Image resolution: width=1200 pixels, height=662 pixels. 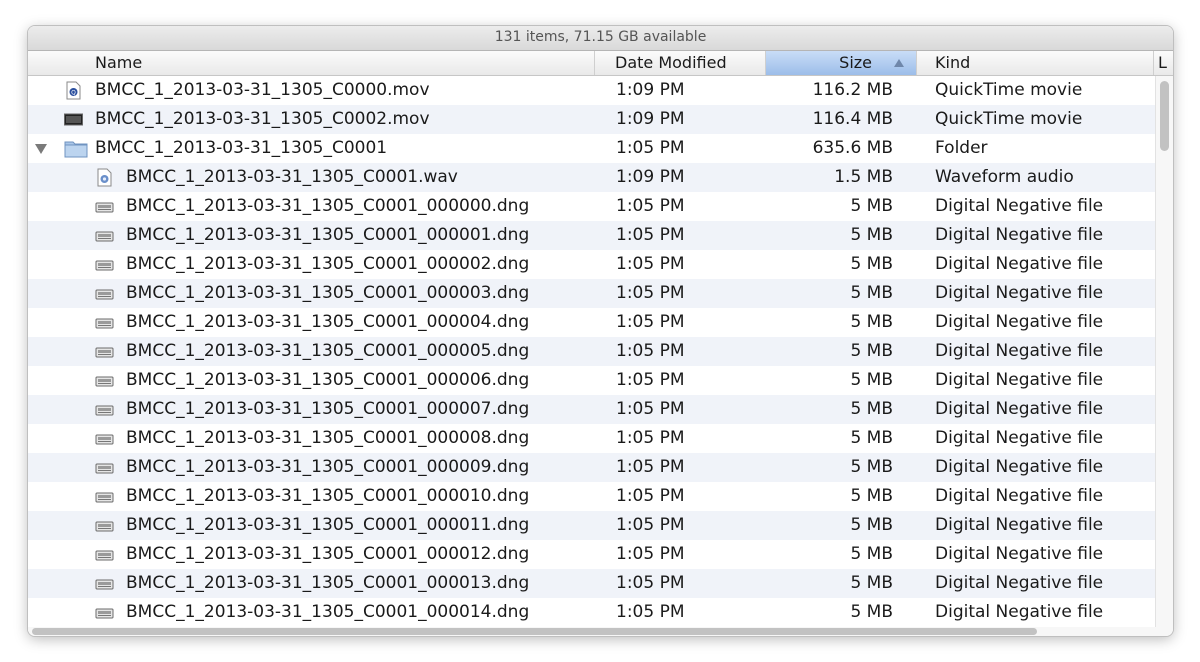 What do you see at coordinates (328, 322) in the screenshot?
I see `file-name: BMCC_1_2013-03-31_1305_C0001_000004.dng` at bounding box center [328, 322].